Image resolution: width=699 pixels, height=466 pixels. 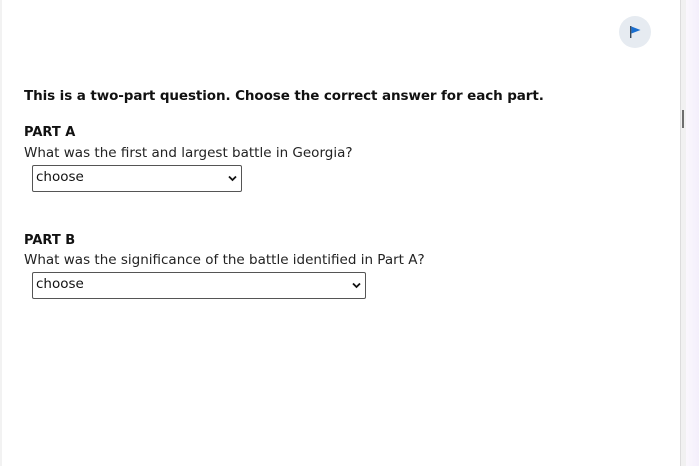 I want to click on part-a-select-value: choose, so click(x=60, y=177).